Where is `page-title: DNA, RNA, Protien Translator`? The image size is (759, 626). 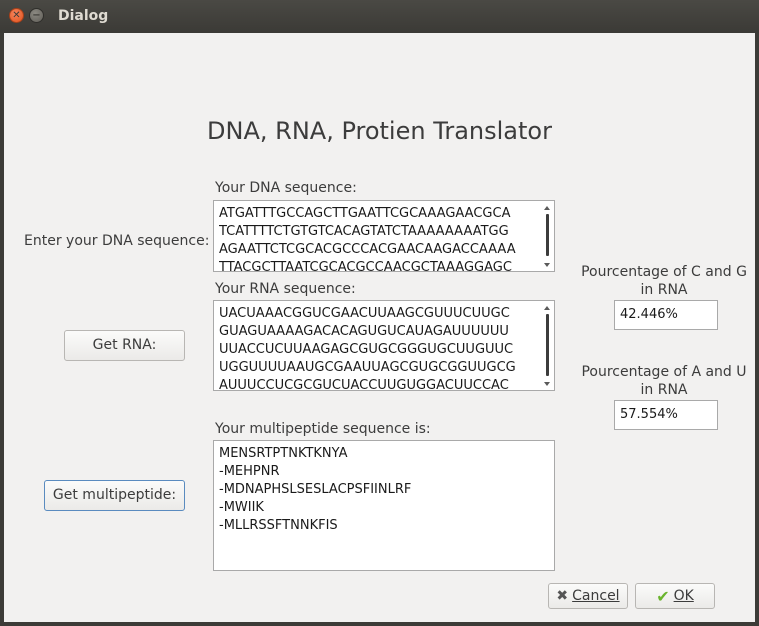
page-title: DNA, RNA, Protien Translator is located at coordinates (379, 131).